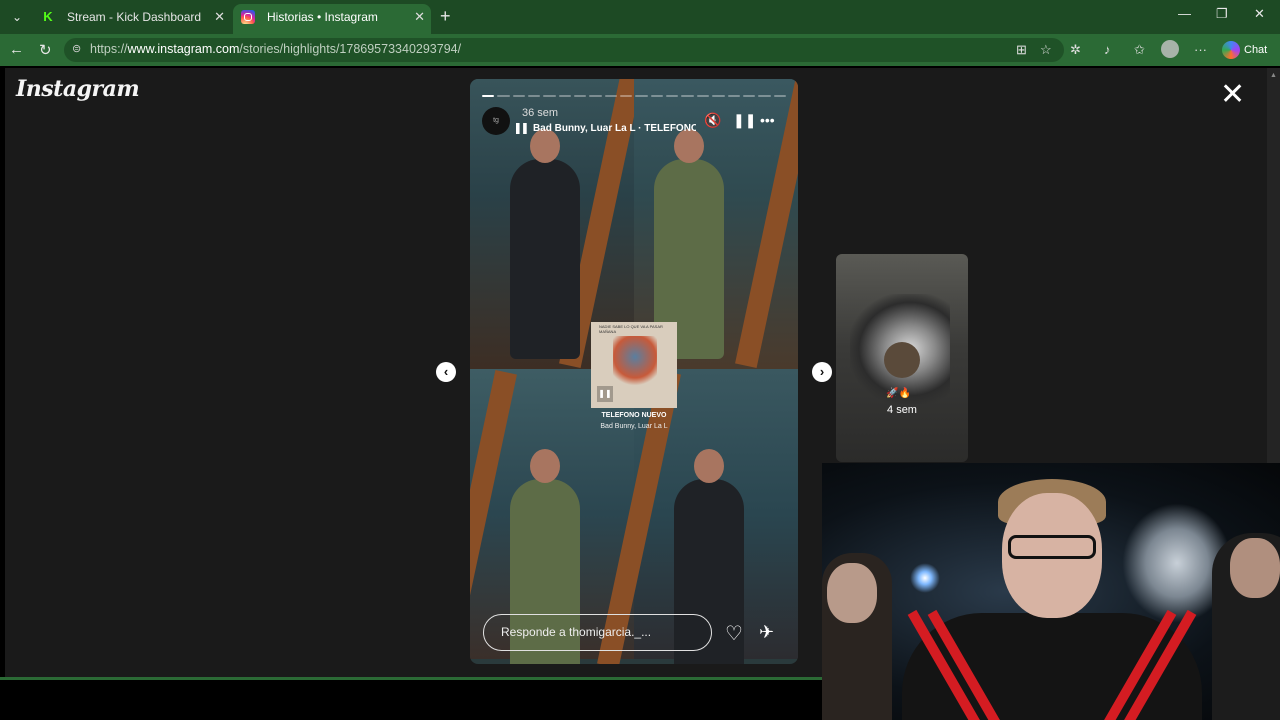 The image size is (1280, 720). I want to click on tab-title: Historias • Instagram, so click(322, 17).